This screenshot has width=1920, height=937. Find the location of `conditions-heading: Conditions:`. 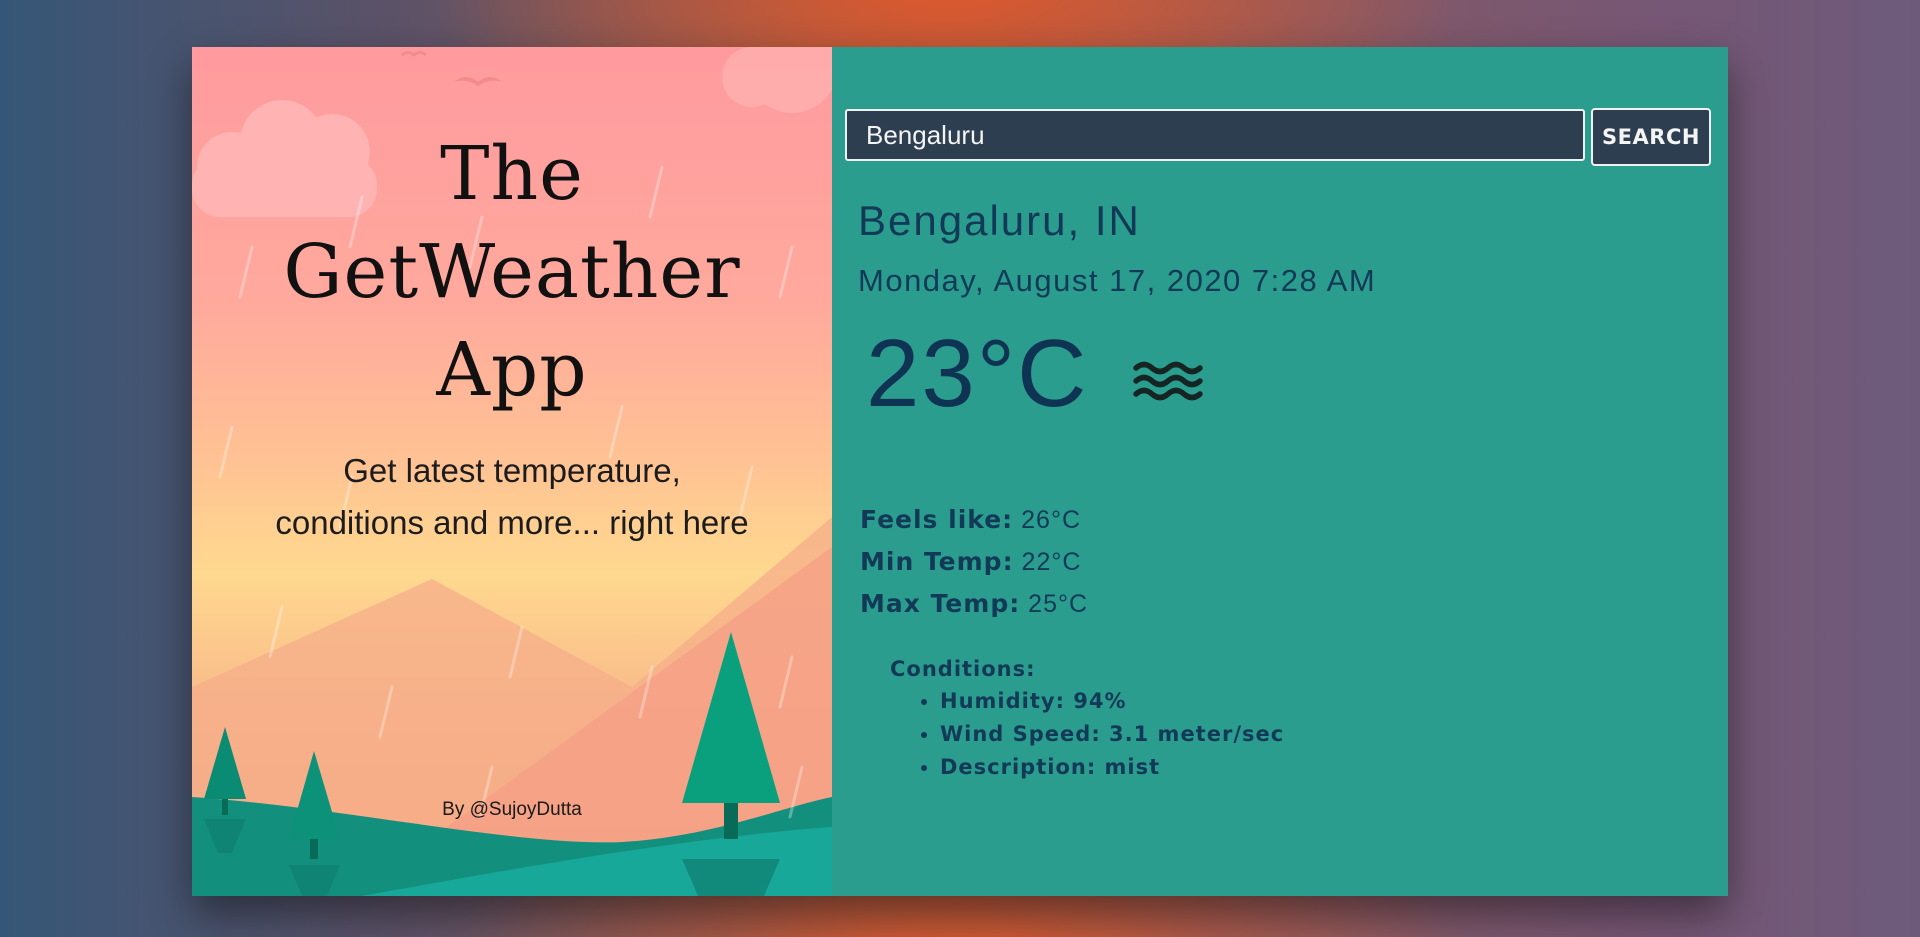

conditions-heading: Conditions: is located at coordinates (963, 669).